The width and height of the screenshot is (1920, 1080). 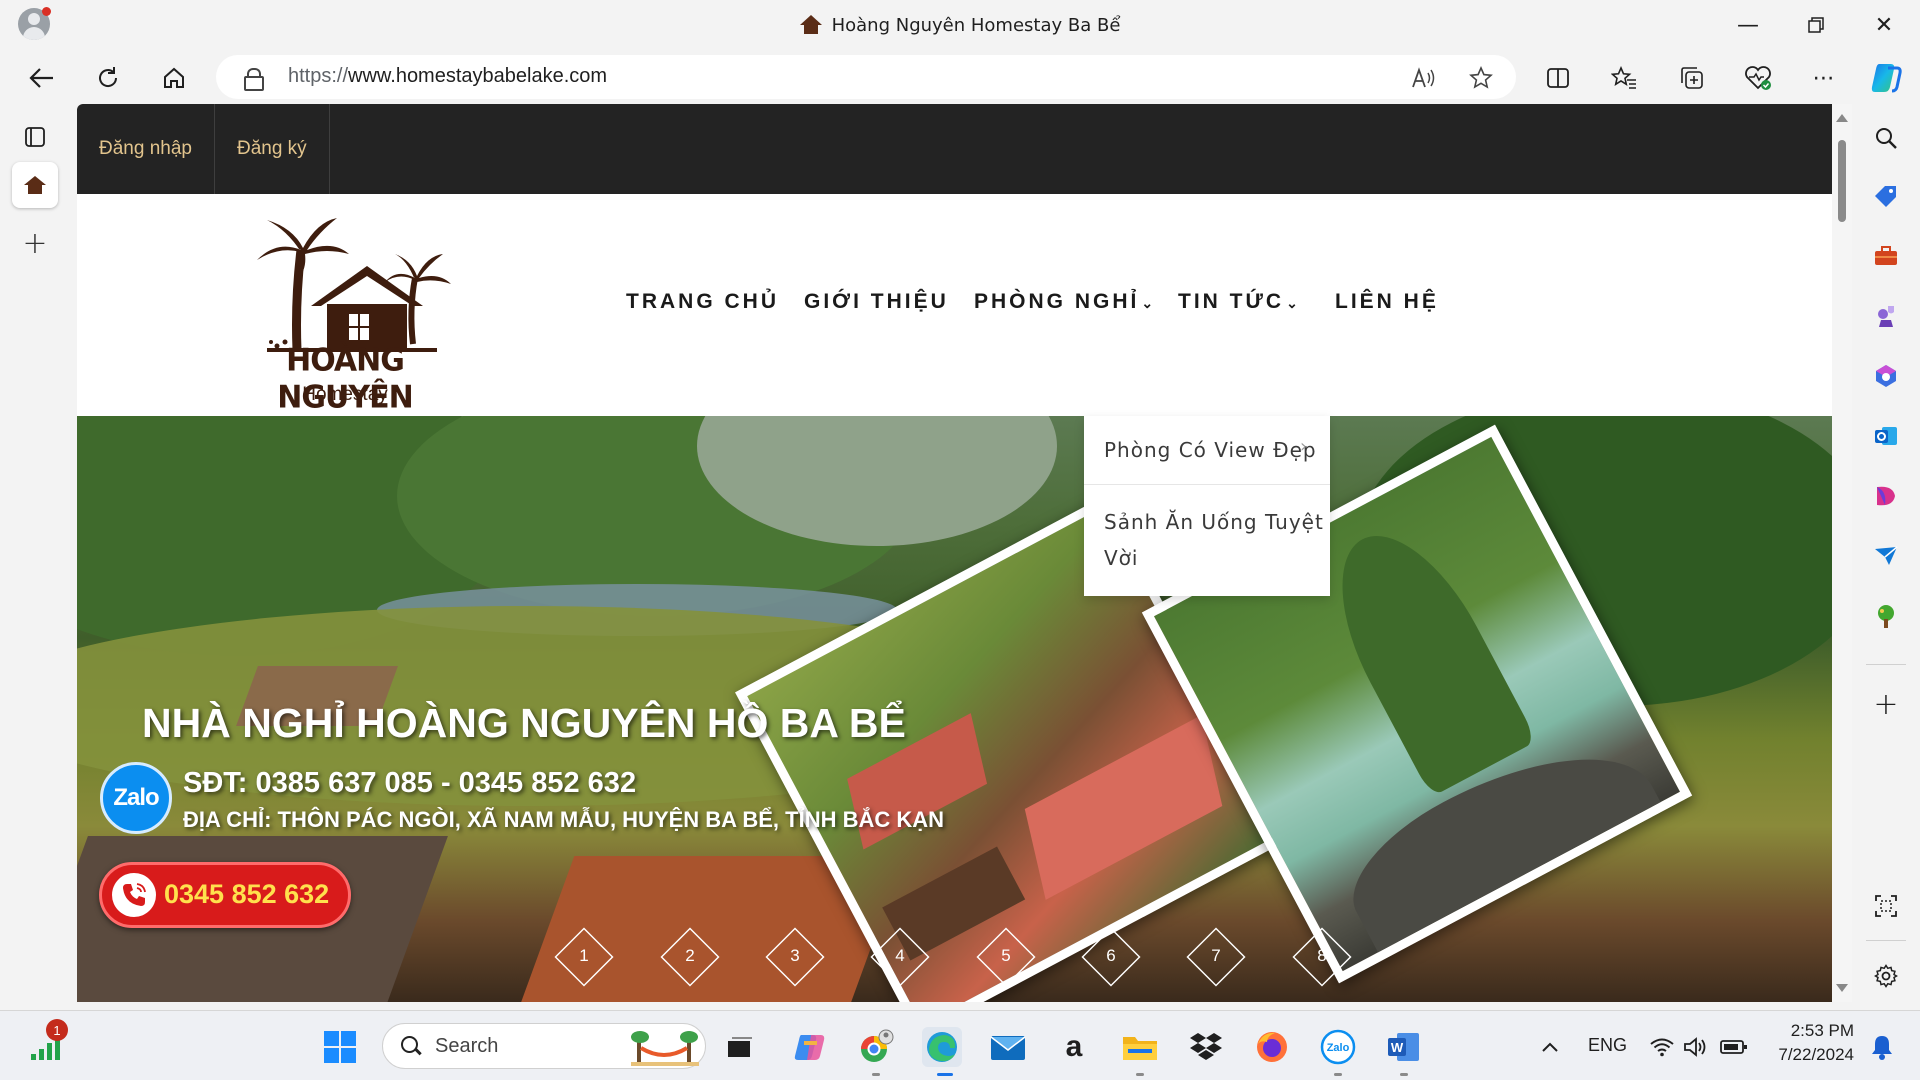 What do you see at coordinates (1607, 1045) in the screenshot?
I see `language-indicator: ENG` at bounding box center [1607, 1045].